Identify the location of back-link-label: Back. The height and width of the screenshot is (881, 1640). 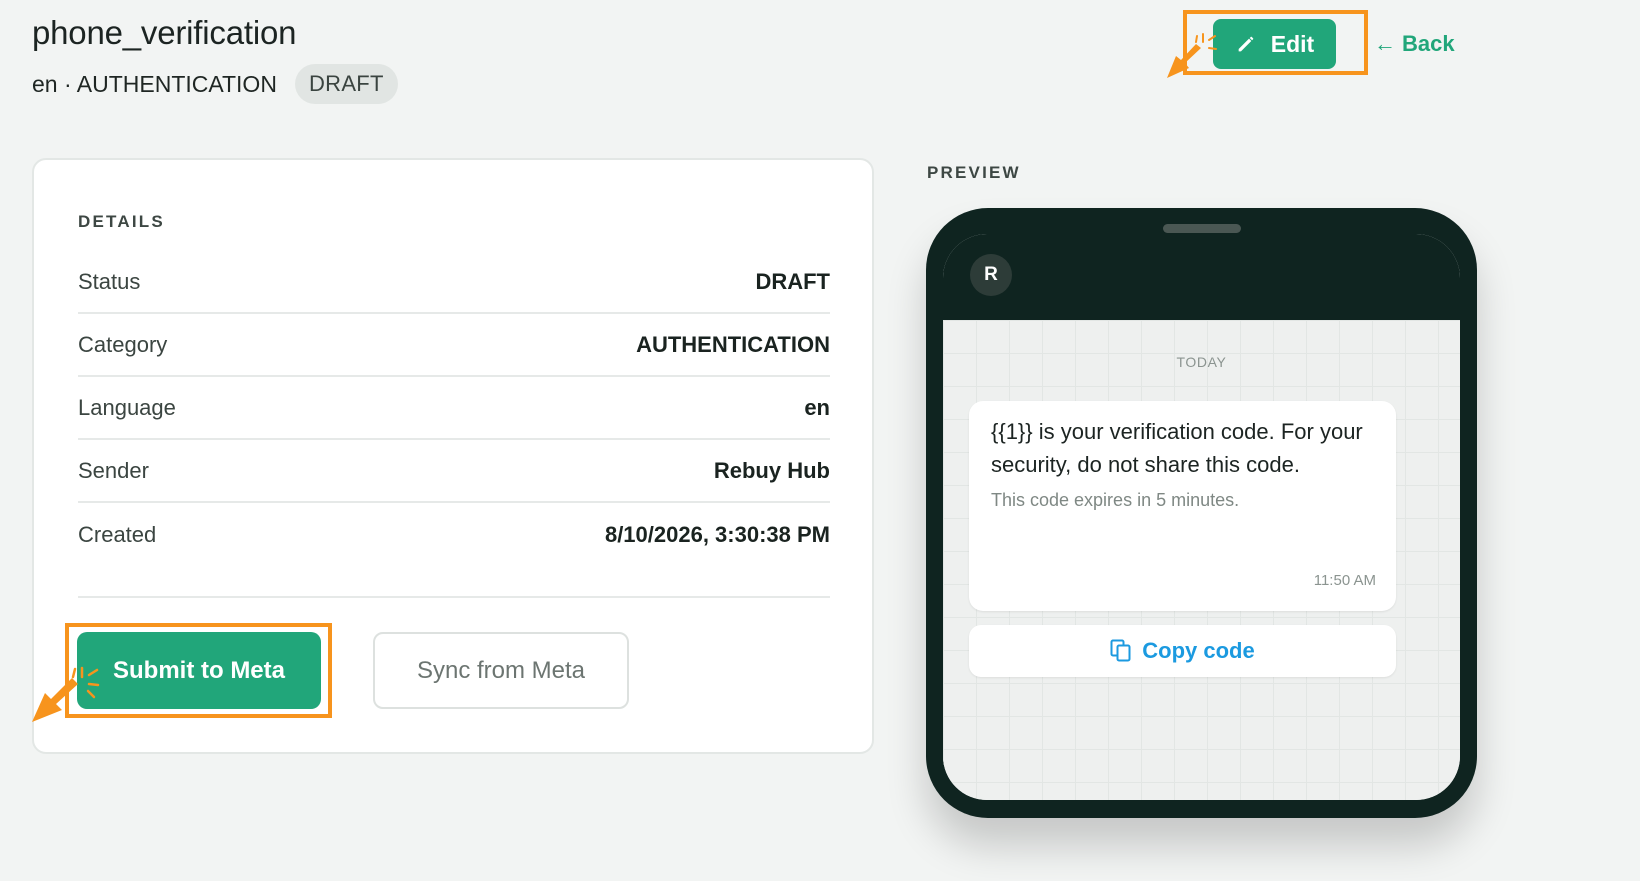
(1428, 43).